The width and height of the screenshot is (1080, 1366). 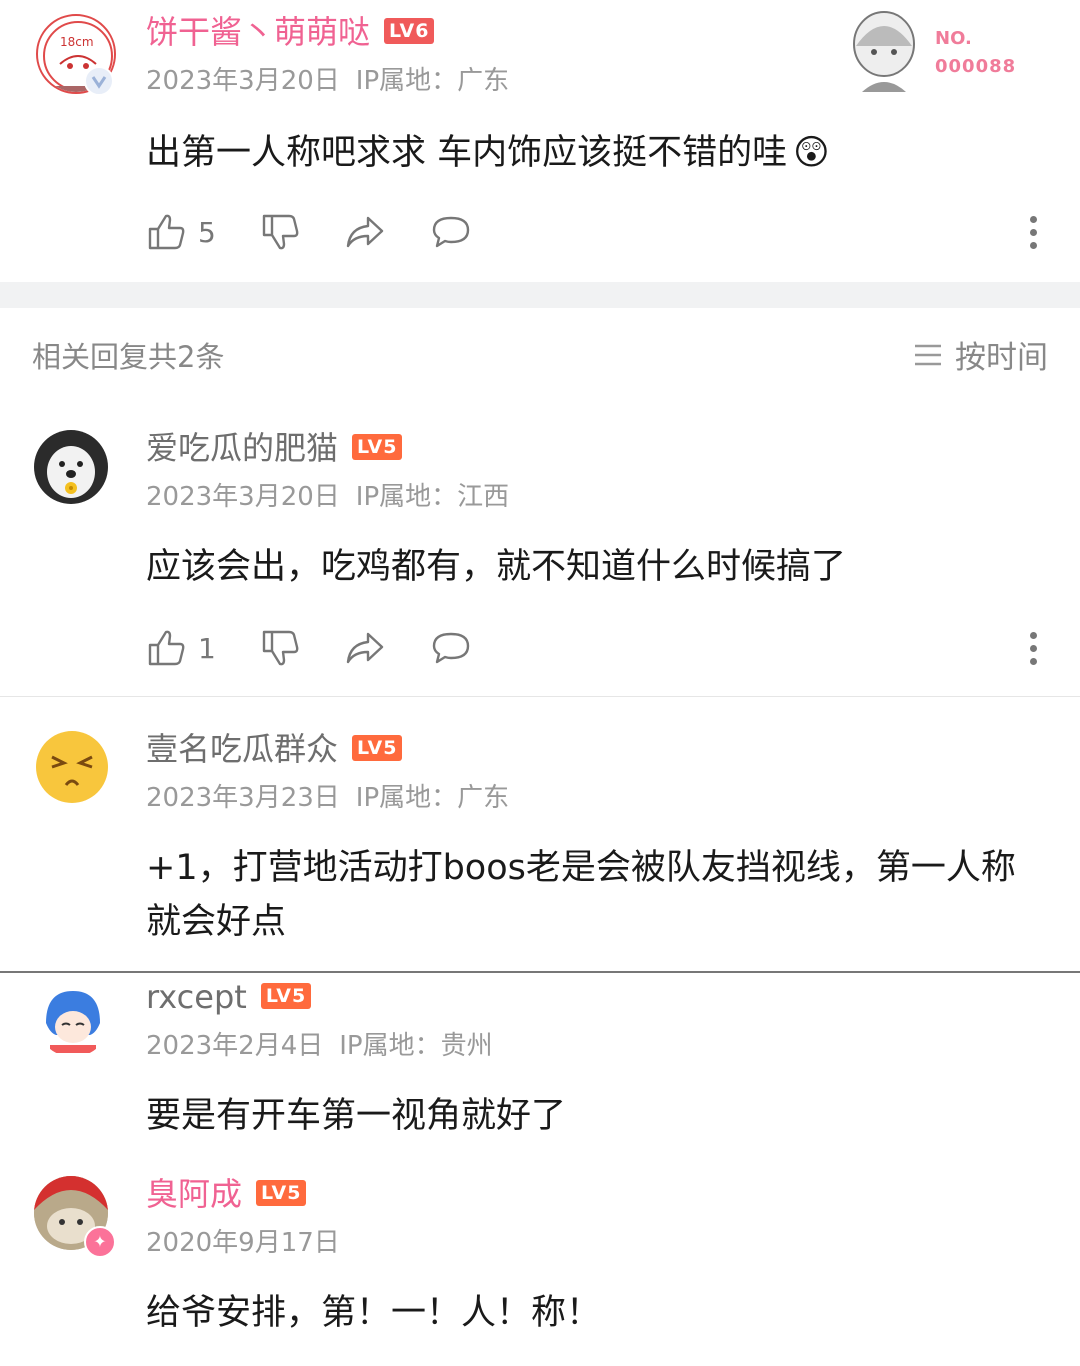 I want to click on comment-meta: 2023年3月23日 IP属地：广东, so click(x=327, y=795).